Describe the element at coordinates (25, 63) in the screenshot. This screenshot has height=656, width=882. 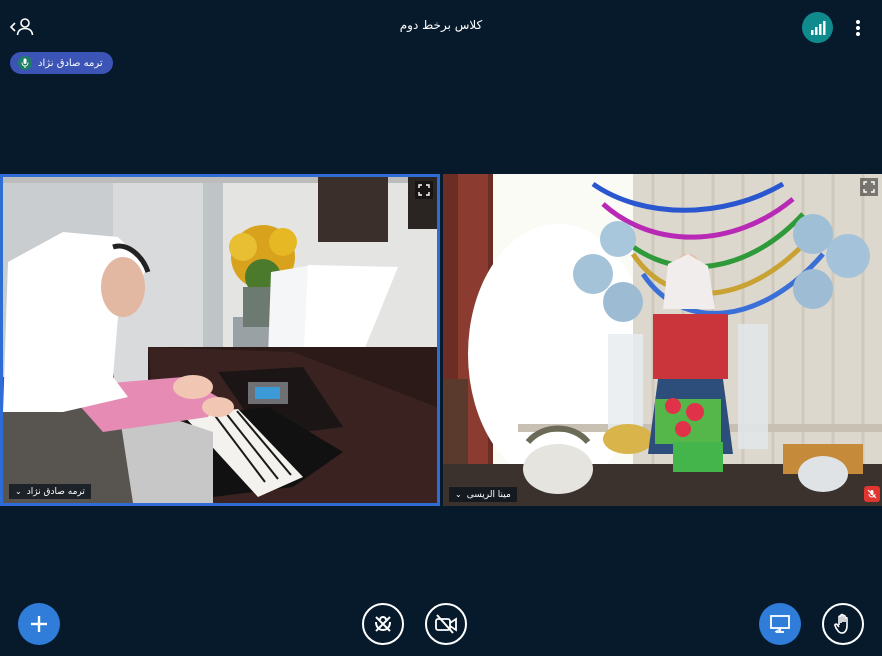
I see `mic-icon` at that location.